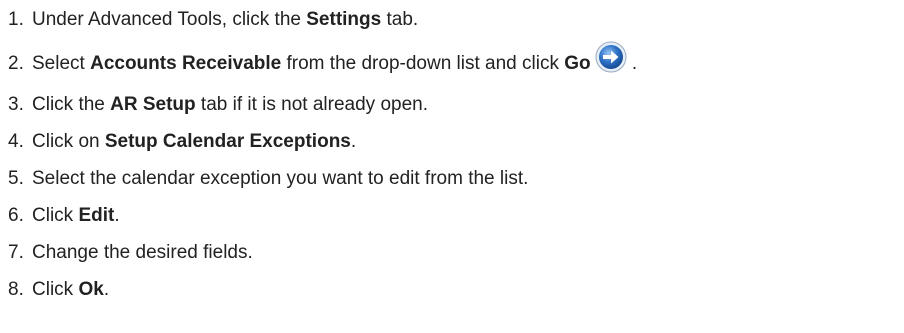  What do you see at coordinates (16, 252) in the screenshot?
I see `step-number: 7.` at bounding box center [16, 252].